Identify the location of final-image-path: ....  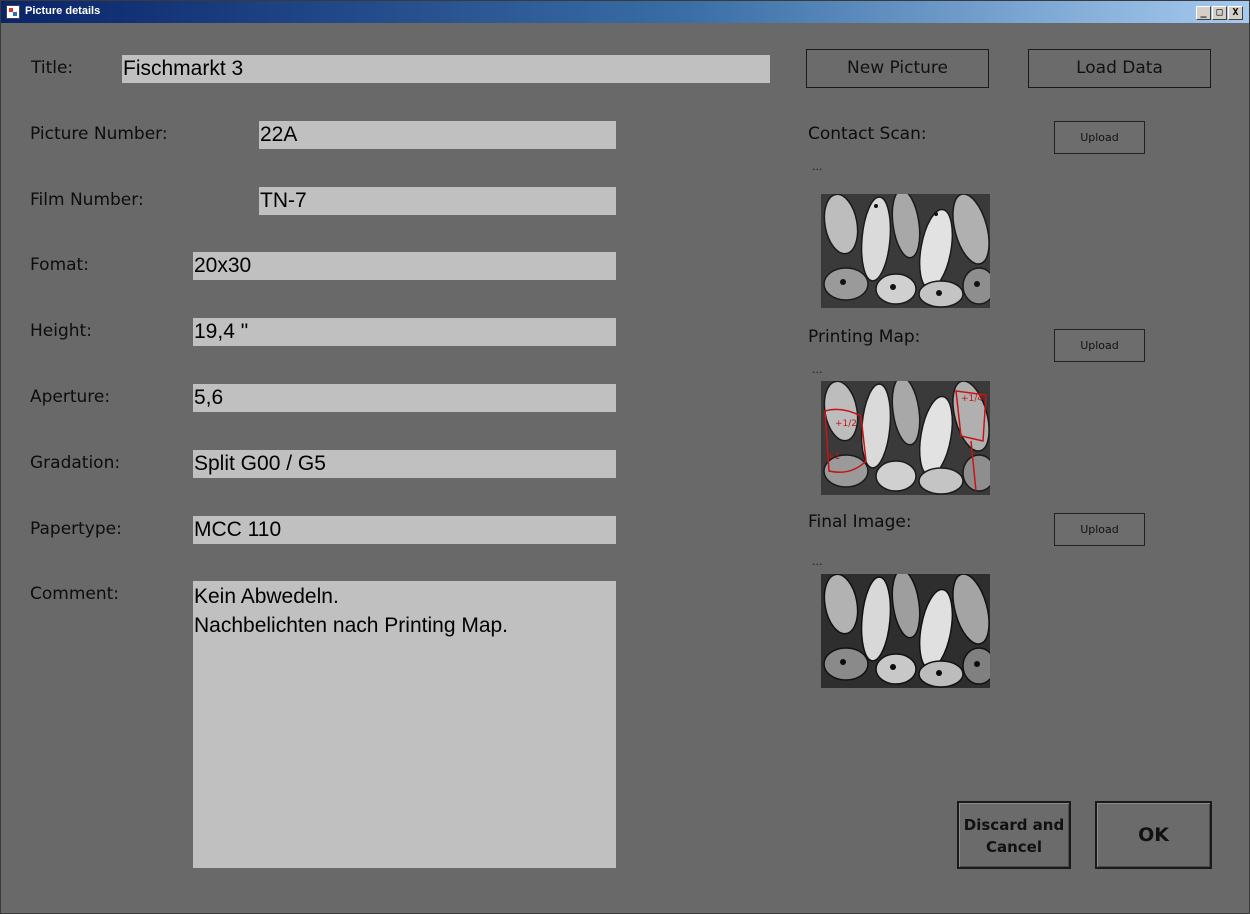
(817, 561).